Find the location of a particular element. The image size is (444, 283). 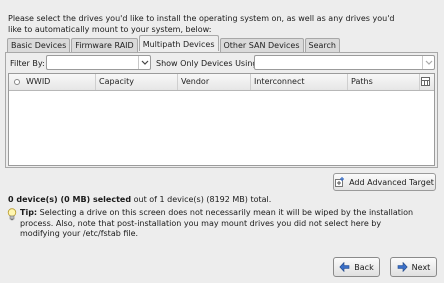

filter-by-label: Filter By: is located at coordinates (27, 63).